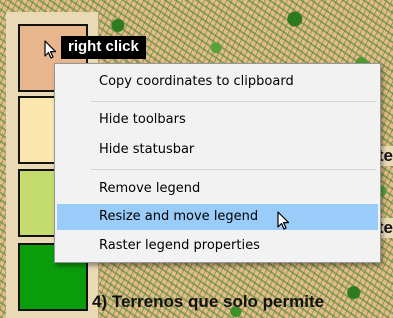 The image size is (393, 318). What do you see at coordinates (217, 120) in the screenshot?
I see `menu-item-hide-toolbars: Hide toolbars` at bounding box center [217, 120].